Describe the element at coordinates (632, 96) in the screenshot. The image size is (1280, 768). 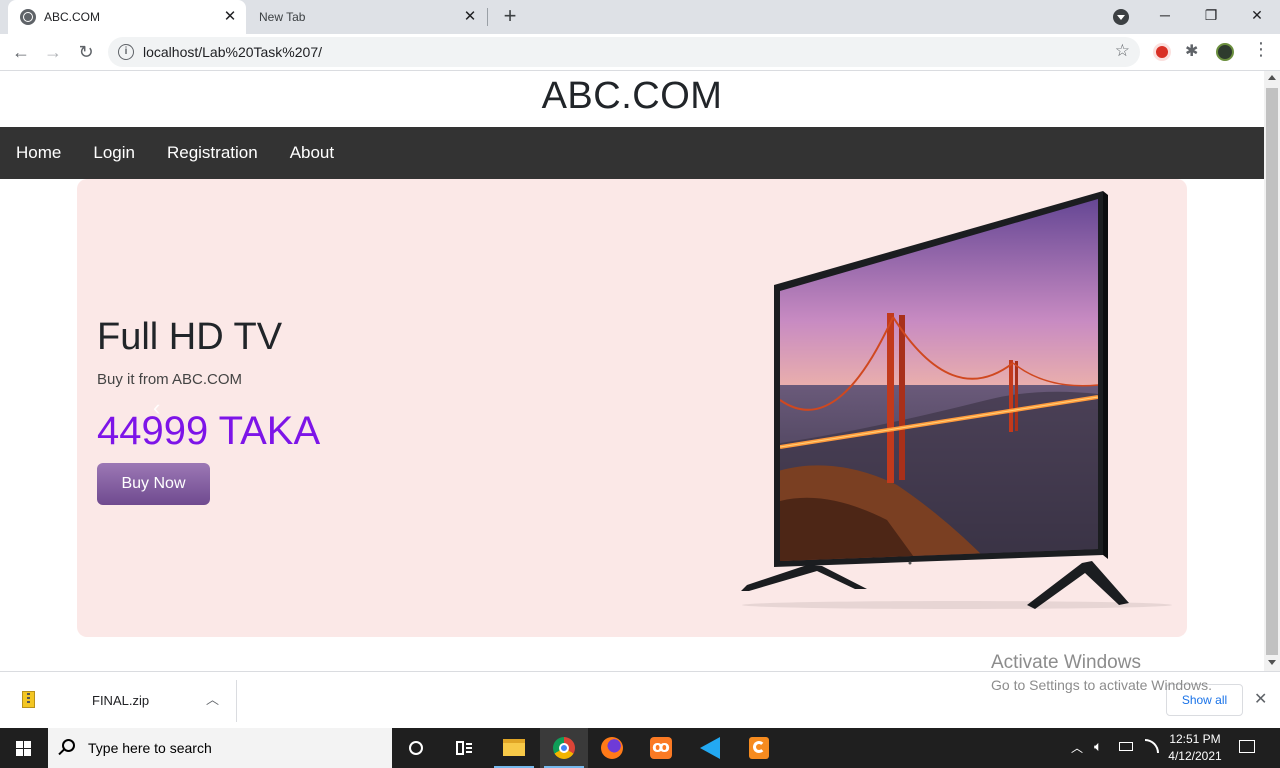
I see `site-title: ABC.COM` at that location.